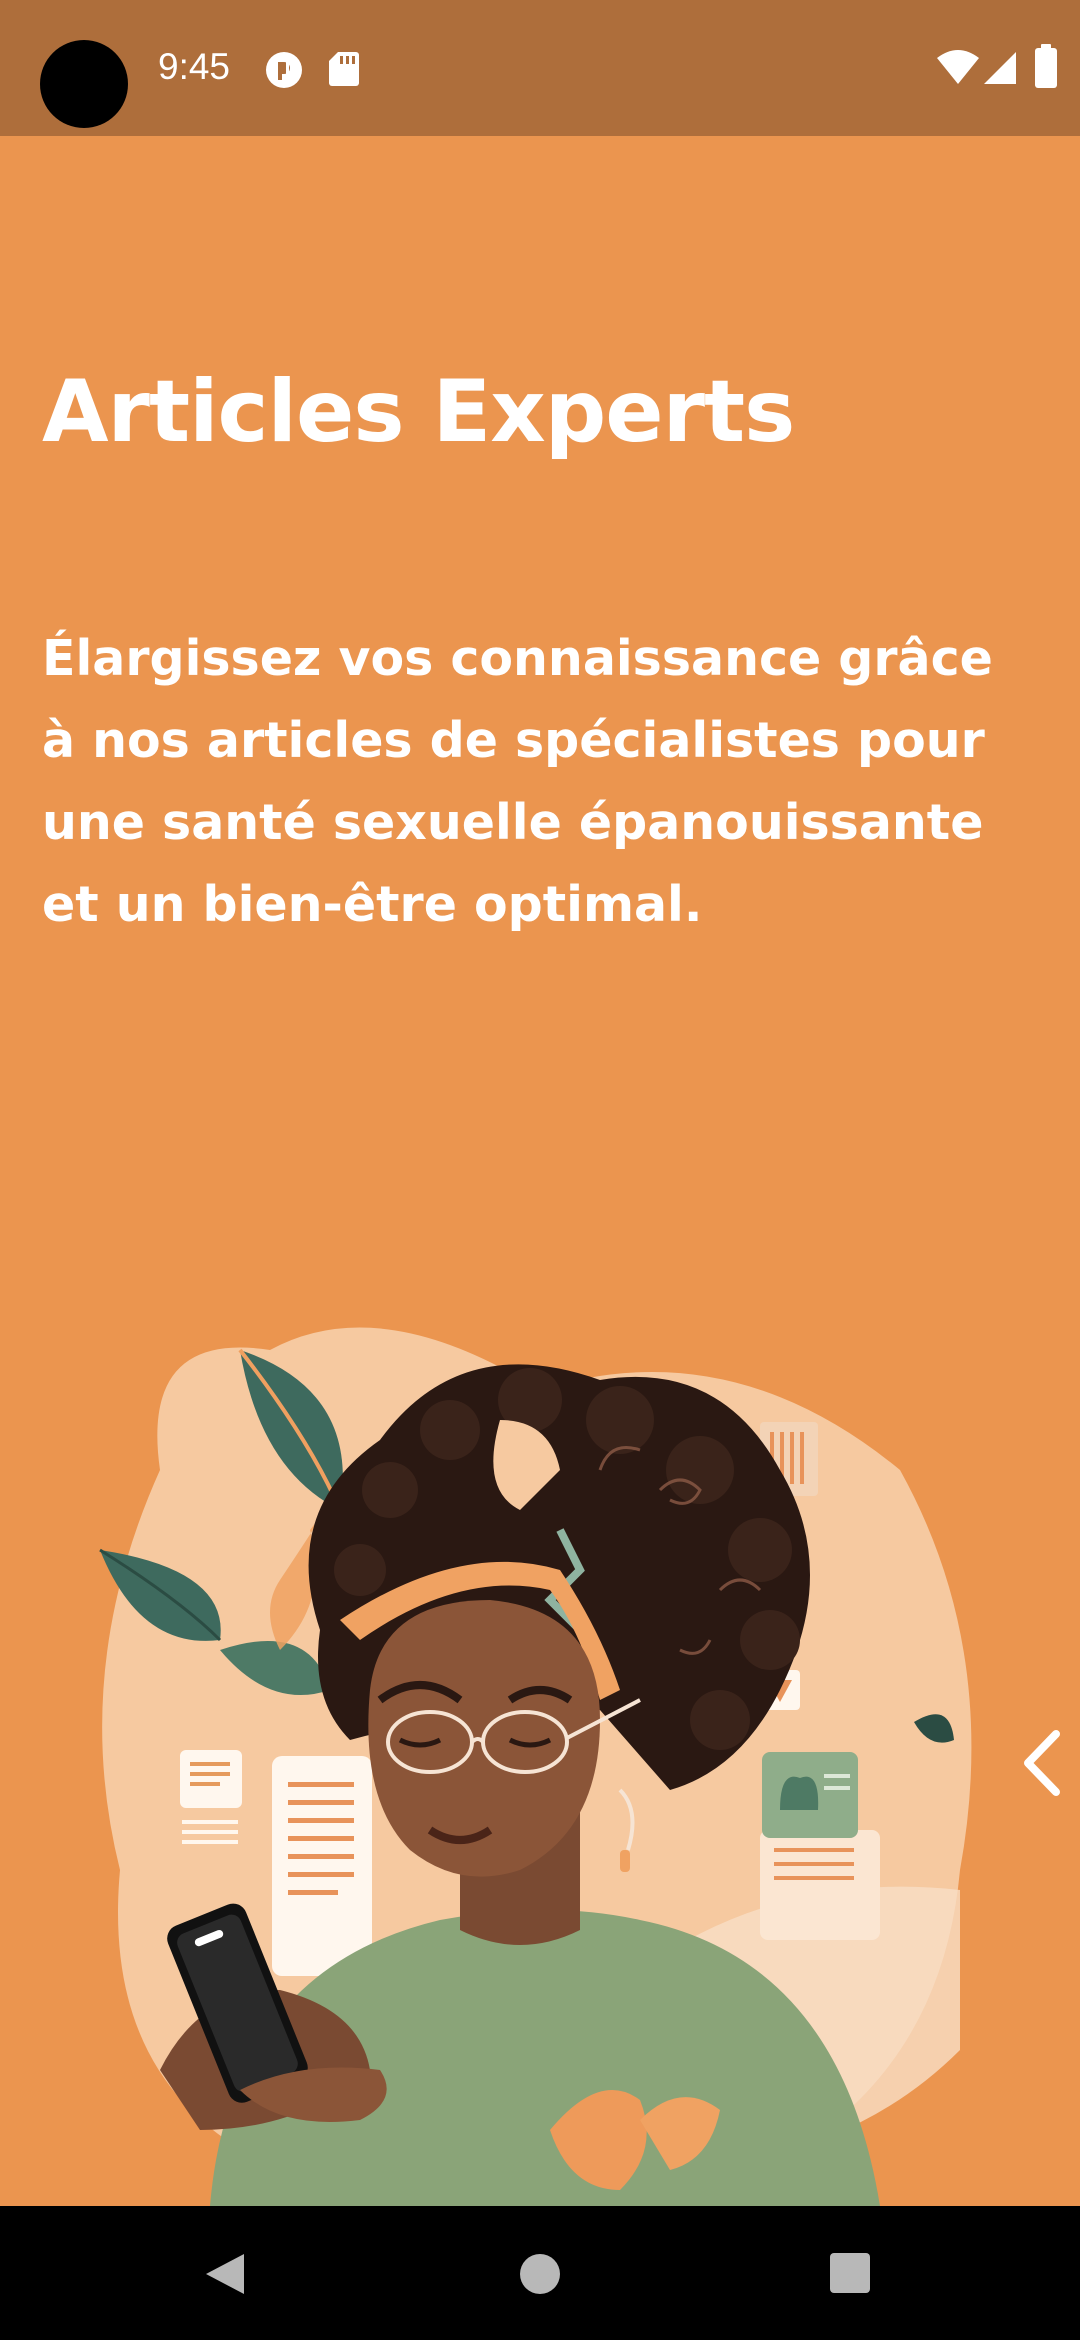 The height and width of the screenshot is (2340, 1080). I want to click on sd-card-icon, so click(344, 69).